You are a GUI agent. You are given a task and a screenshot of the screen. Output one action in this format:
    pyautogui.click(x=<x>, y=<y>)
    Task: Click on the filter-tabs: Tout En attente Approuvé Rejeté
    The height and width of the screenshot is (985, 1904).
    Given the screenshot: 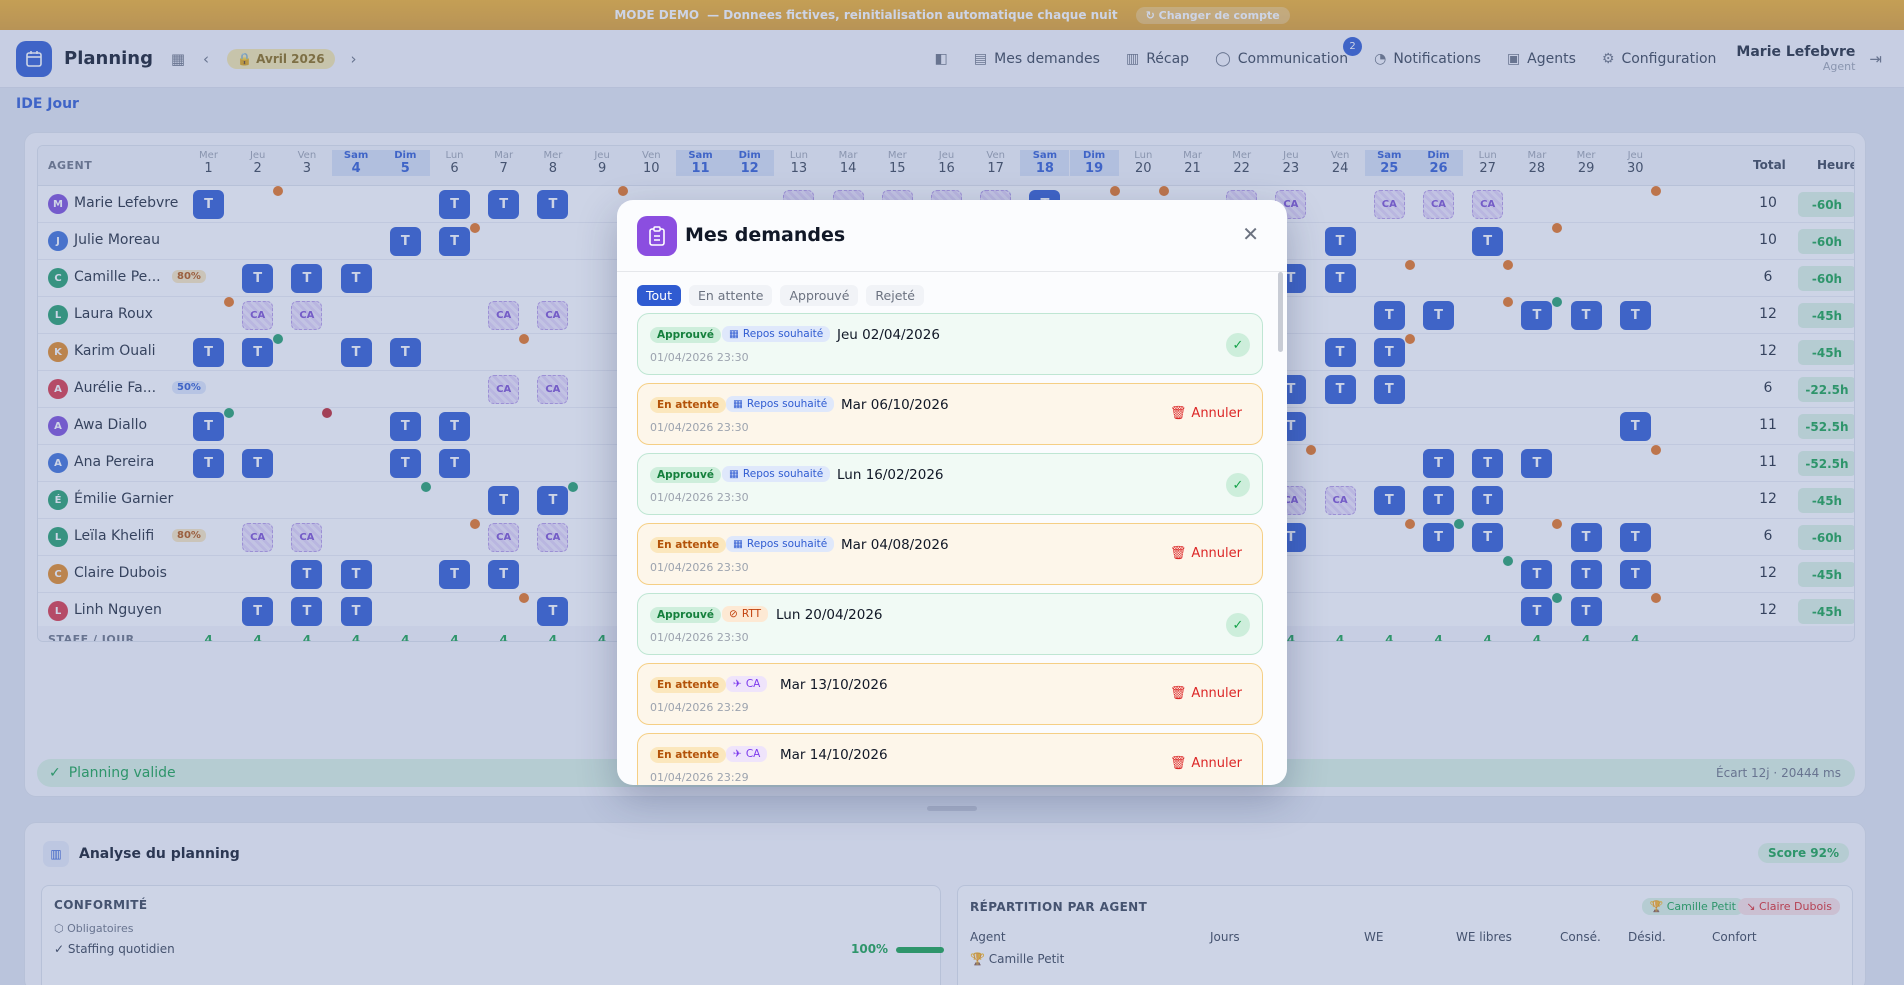 What is the action you would take?
    pyautogui.click(x=780, y=295)
    